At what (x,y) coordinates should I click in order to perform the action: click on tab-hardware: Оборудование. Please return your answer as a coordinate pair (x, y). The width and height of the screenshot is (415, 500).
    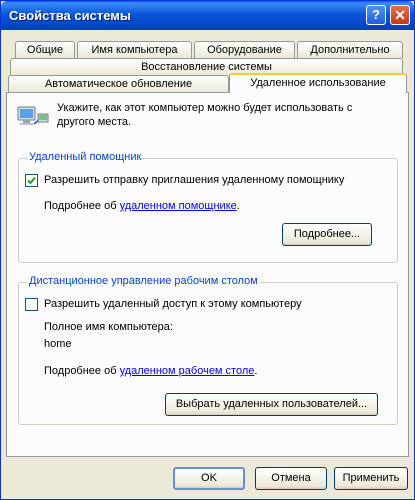
    Looking at the image, I should click on (244, 49).